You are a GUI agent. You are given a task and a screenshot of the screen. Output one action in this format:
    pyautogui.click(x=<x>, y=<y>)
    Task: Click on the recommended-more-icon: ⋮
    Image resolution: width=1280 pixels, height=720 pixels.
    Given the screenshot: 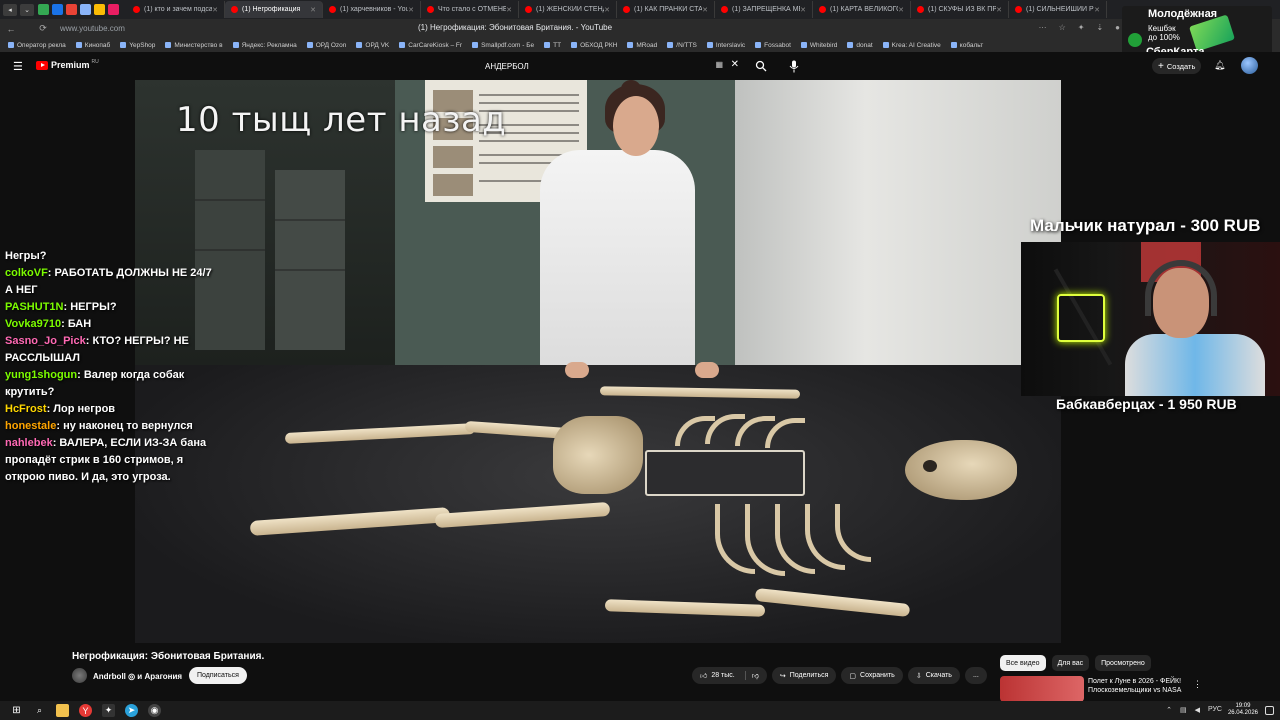 What is the action you would take?
    pyautogui.click(x=1197, y=684)
    